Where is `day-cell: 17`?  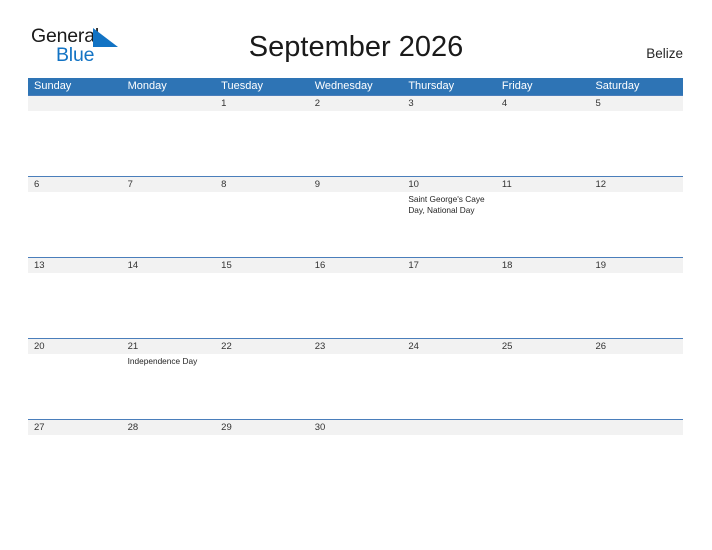
day-cell: 17 is located at coordinates (449, 298).